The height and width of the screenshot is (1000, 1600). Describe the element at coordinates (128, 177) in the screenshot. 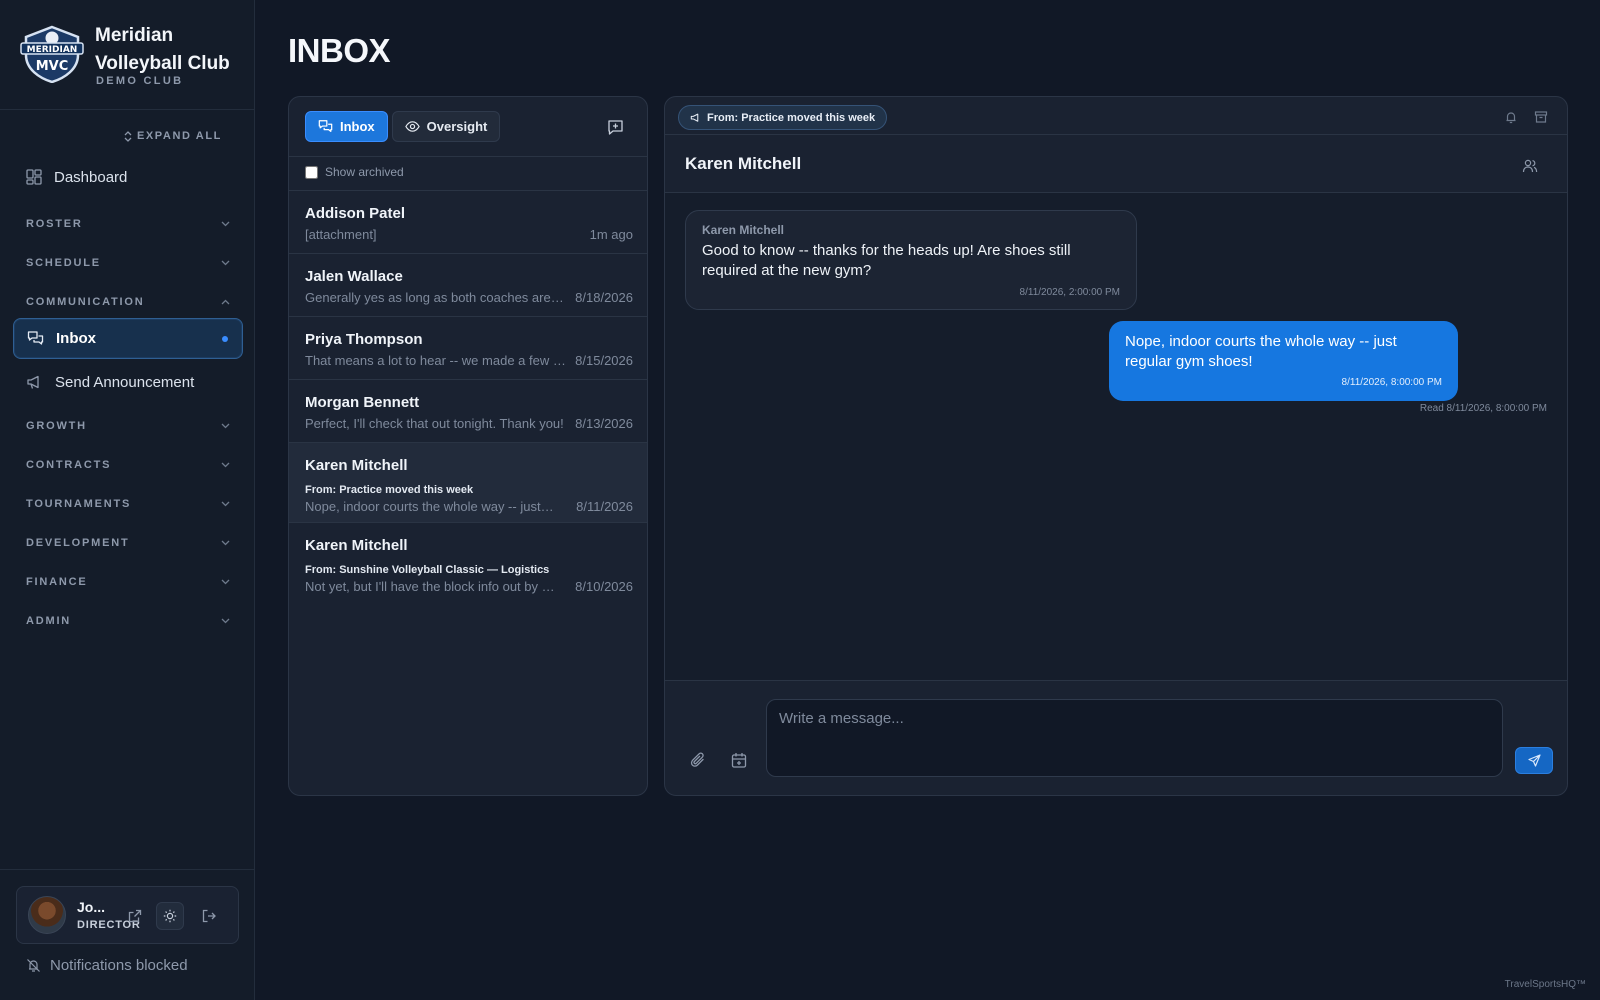

I see `nav-dashboard: Dashboard` at that location.